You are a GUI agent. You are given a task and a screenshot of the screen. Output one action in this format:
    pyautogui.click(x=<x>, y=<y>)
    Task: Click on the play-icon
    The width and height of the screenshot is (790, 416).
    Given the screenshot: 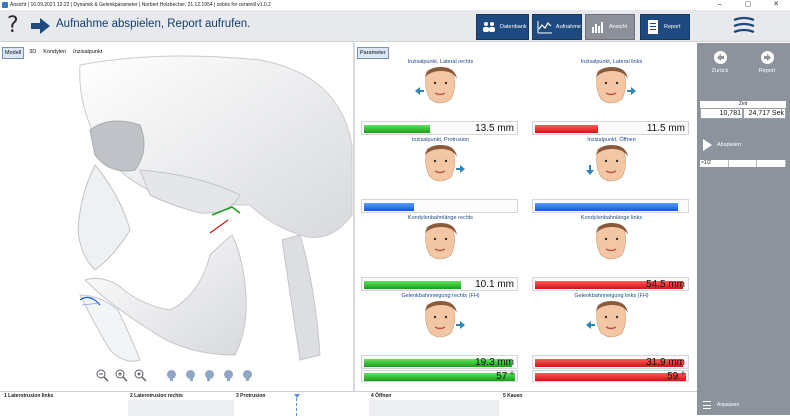 What is the action you would take?
    pyautogui.click(x=707, y=145)
    